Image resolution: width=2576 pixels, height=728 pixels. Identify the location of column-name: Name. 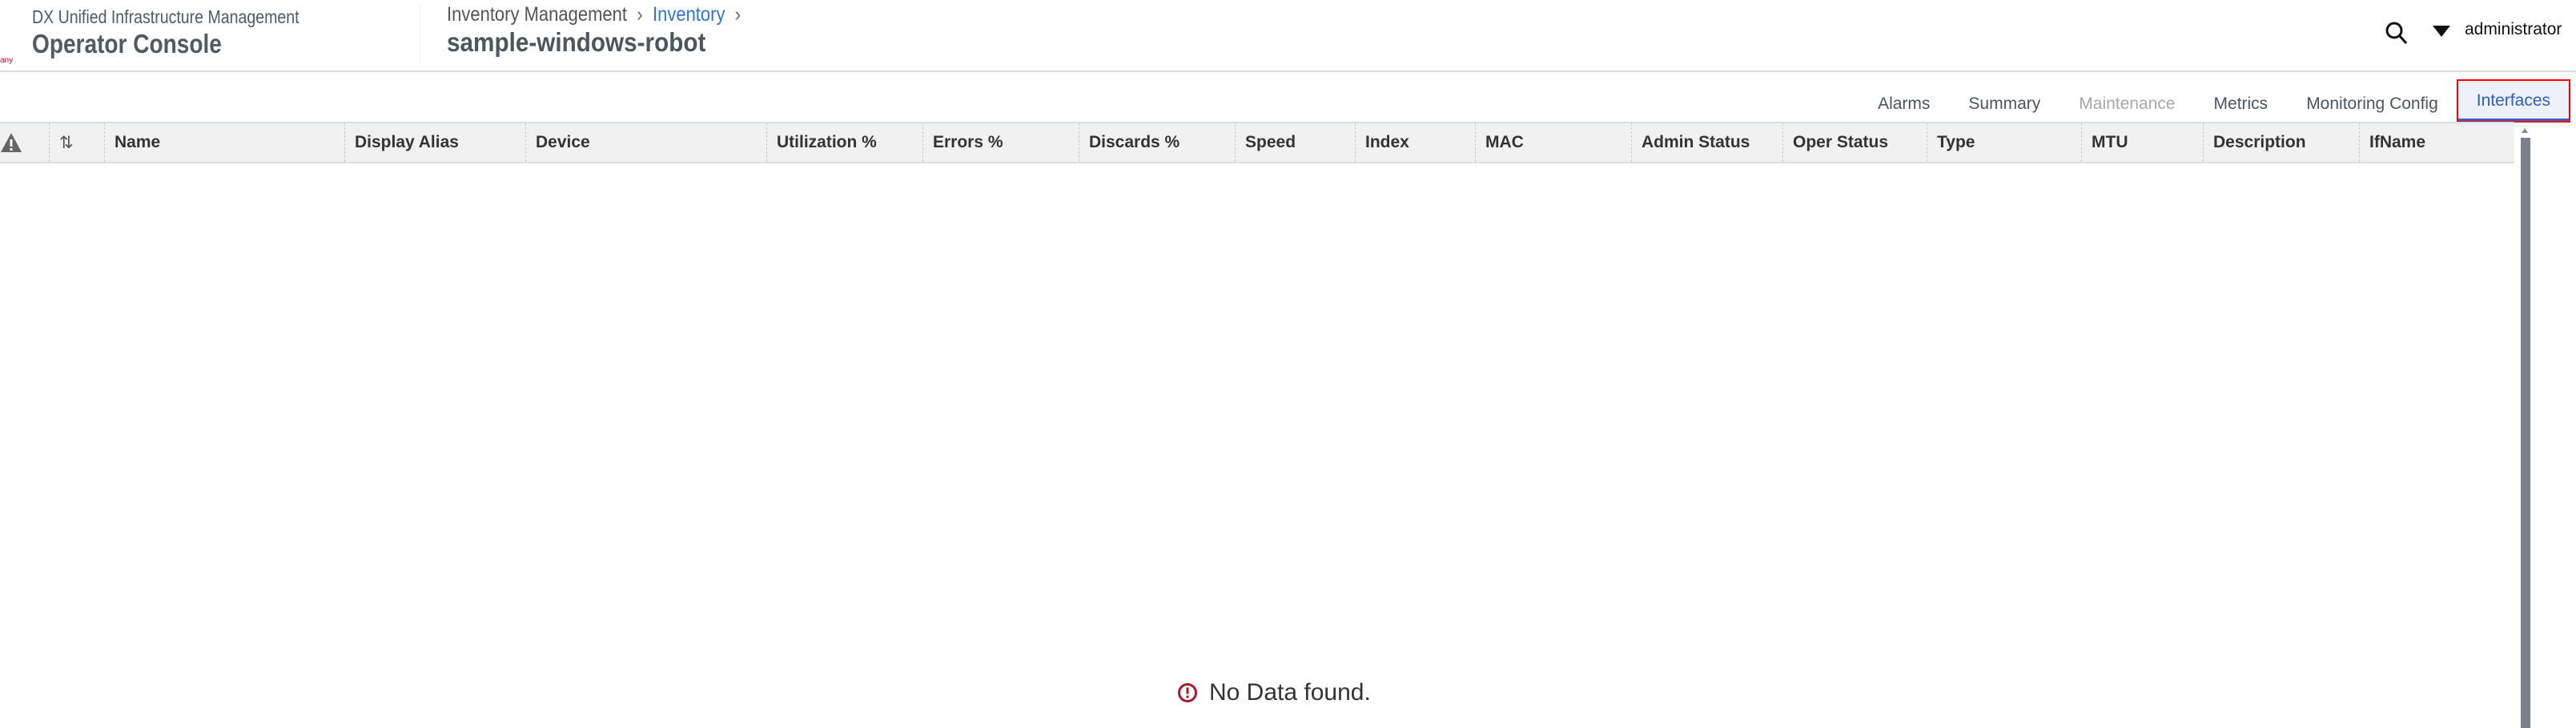
(225, 142).